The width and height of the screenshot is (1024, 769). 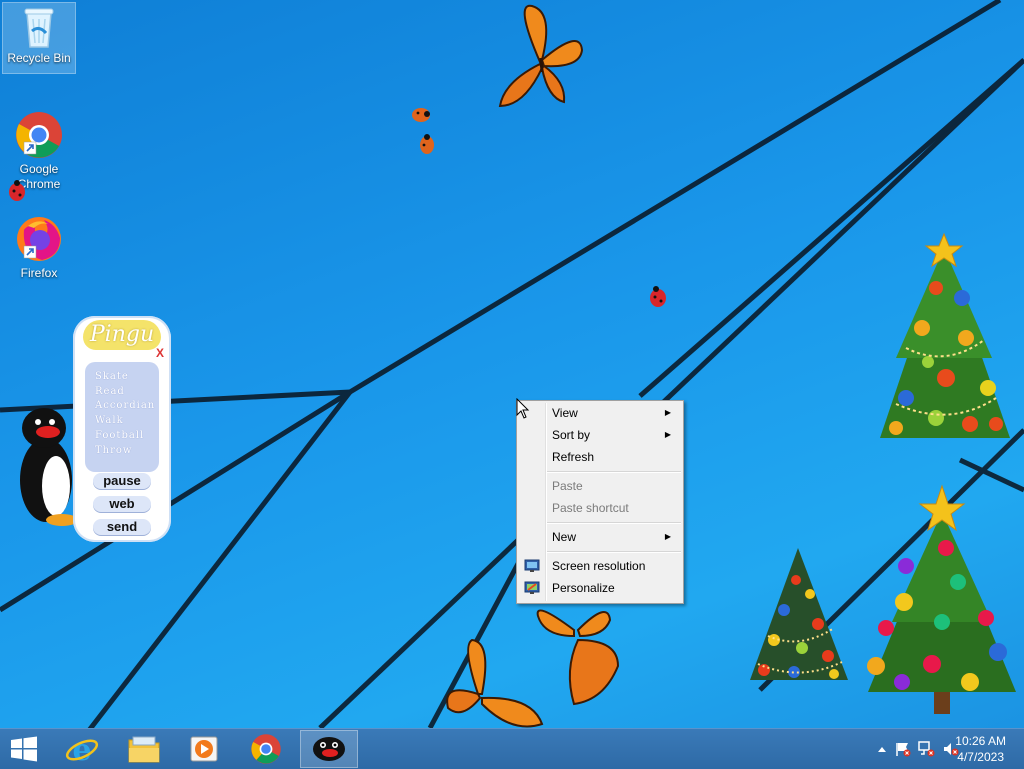 What do you see at coordinates (160, 353) in the screenshot?
I see `pingu-close-button: X` at bounding box center [160, 353].